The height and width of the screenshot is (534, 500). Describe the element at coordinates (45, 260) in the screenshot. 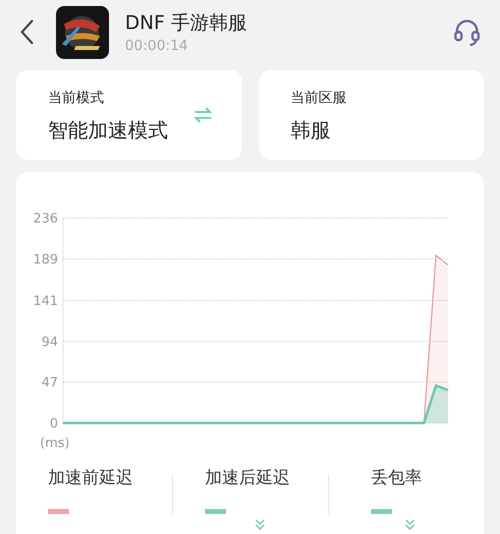

I see `axis-tick-label: 189` at that location.